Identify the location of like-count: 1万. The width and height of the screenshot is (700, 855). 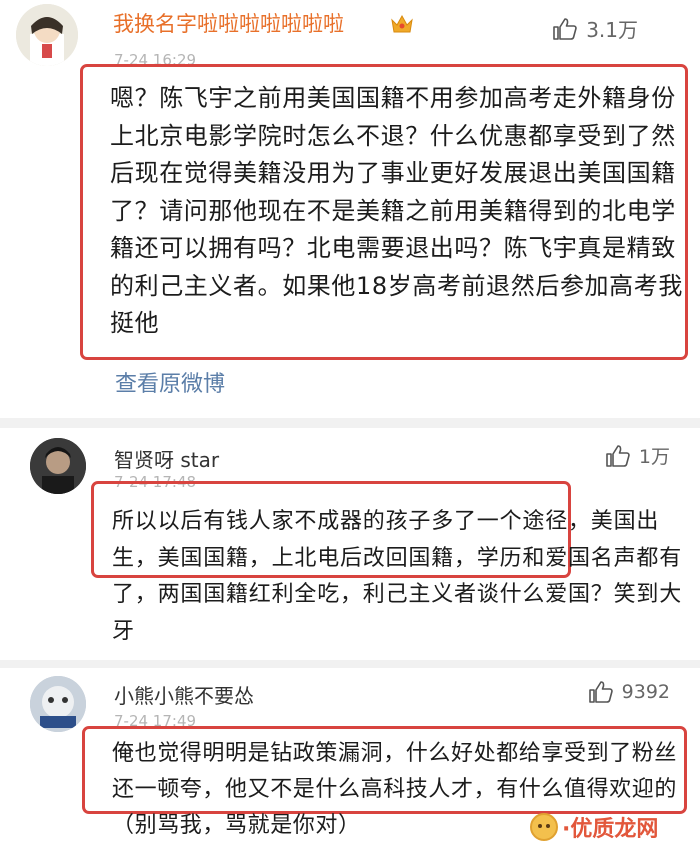
(654, 457).